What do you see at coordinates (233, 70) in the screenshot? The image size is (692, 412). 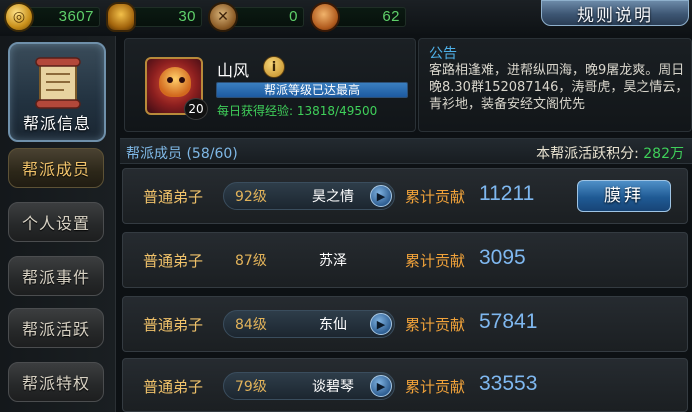 I see `guild-name: 山风` at bounding box center [233, 70].